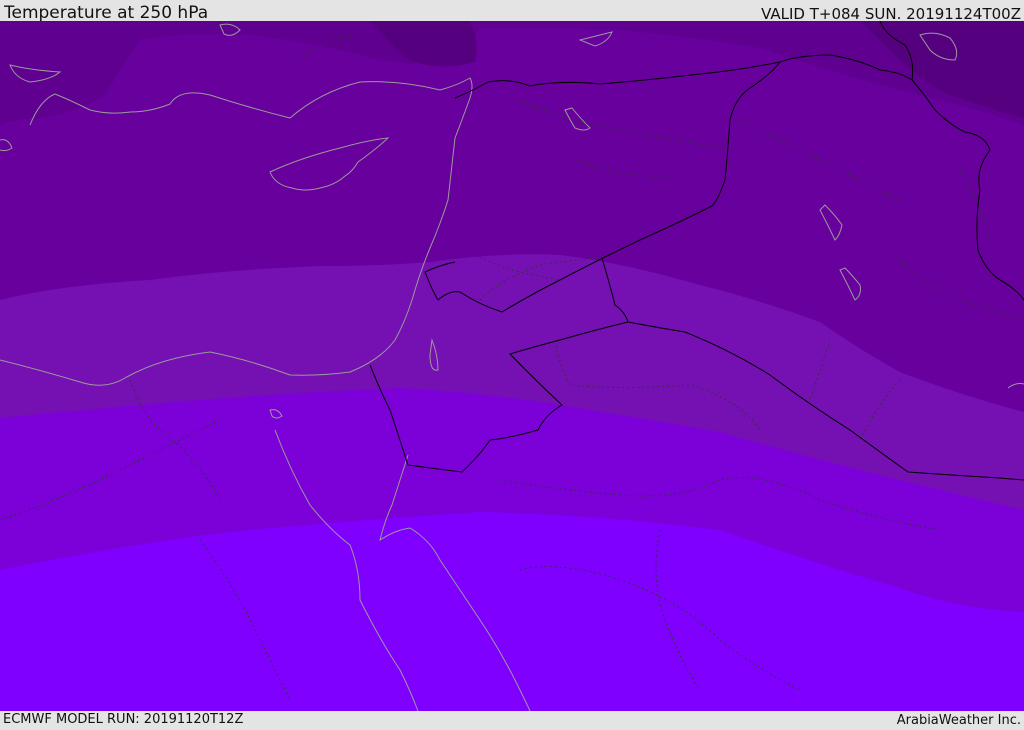 This screenshot has height=730, width=1024. Describe the element at coordinates (123, 719) in the screenshot. I see `model-run-label: ECMWF MODEL RUN: 20191120T12Z` at that location.